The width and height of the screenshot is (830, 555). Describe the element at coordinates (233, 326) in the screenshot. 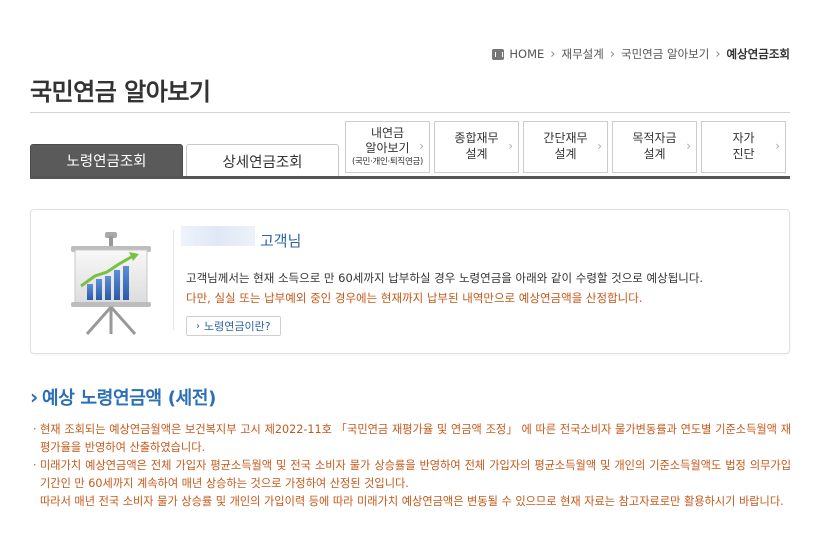

I see `old-age-pension-info-button: › 노령연금이란?` at that location.